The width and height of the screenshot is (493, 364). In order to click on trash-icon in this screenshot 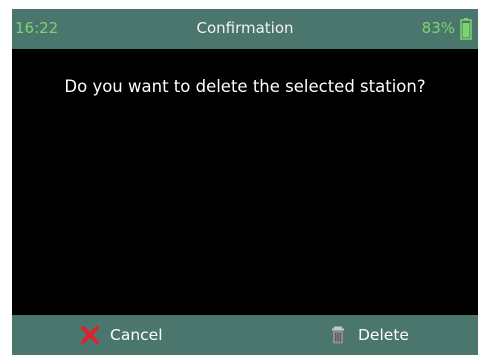, I will do `click(338, 335)`.